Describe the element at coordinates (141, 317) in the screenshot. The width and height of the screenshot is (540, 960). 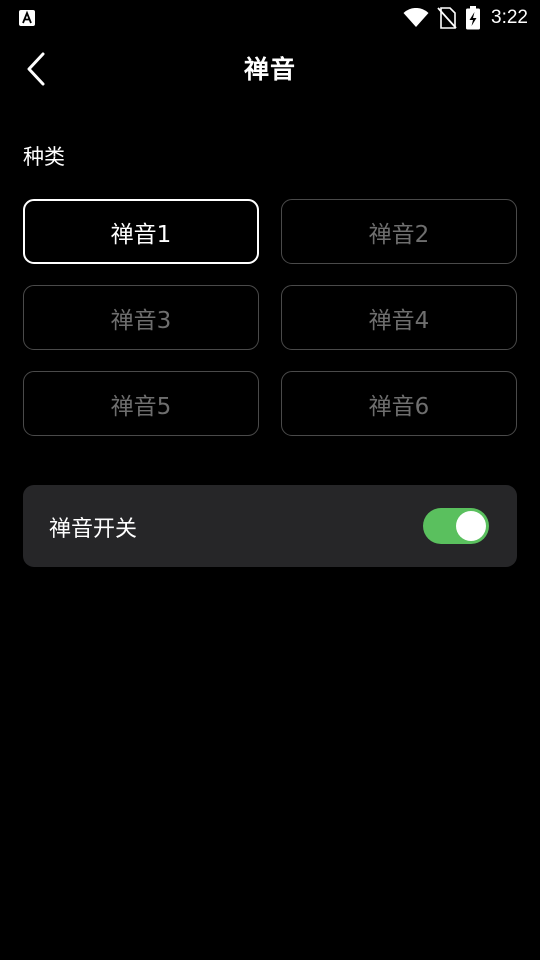
I see `option-button-3: 禅音3` at that location.